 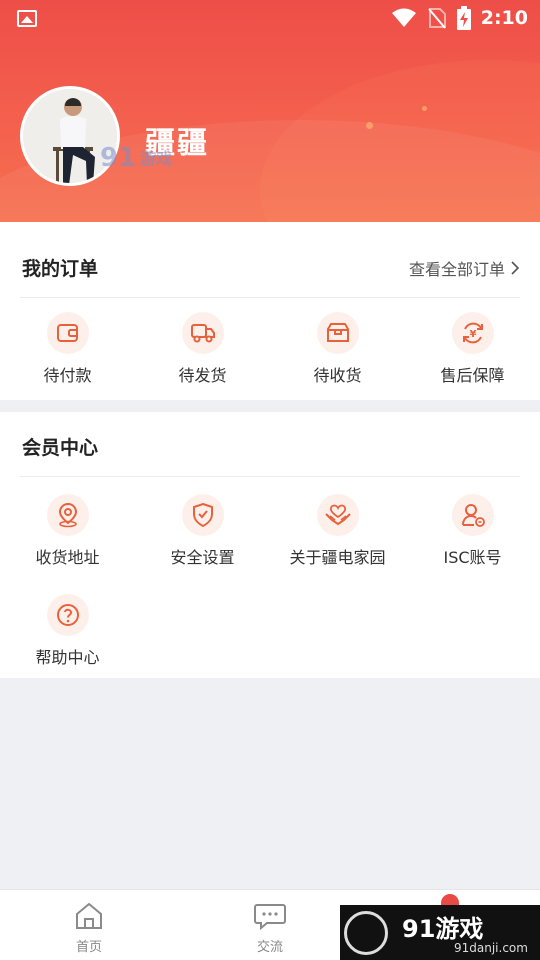 What do you see at coordinates (270, 917) in the screenshot?
I see `chat-icon` at bounding box center [270, 917].